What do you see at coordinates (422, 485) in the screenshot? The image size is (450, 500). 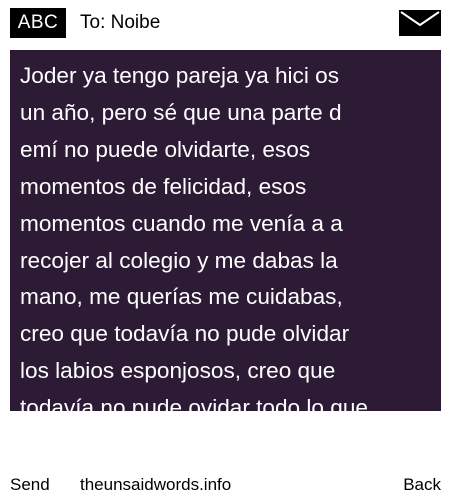 I see `back-button: Back` at bounding box center [422, 485].